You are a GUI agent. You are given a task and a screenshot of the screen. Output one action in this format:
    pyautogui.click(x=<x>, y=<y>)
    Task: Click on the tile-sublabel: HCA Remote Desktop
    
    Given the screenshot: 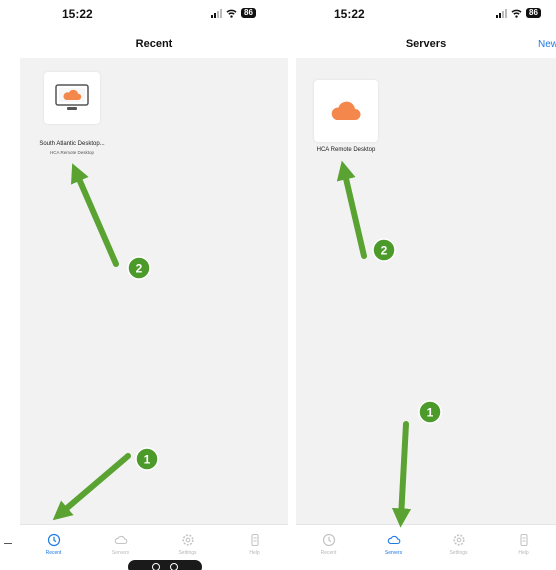 What is the action you would take?
    pyautogui.click(x=72, y=152)
    